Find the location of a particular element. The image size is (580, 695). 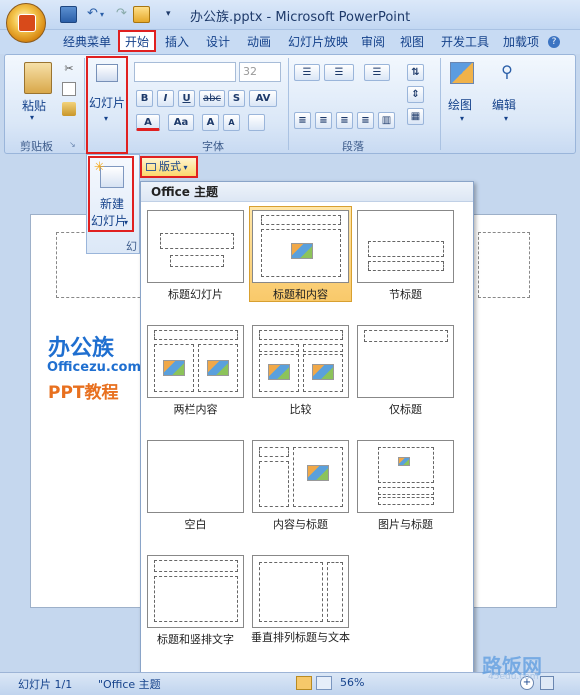

open-folder-icon is located at coordinates (141, 14).